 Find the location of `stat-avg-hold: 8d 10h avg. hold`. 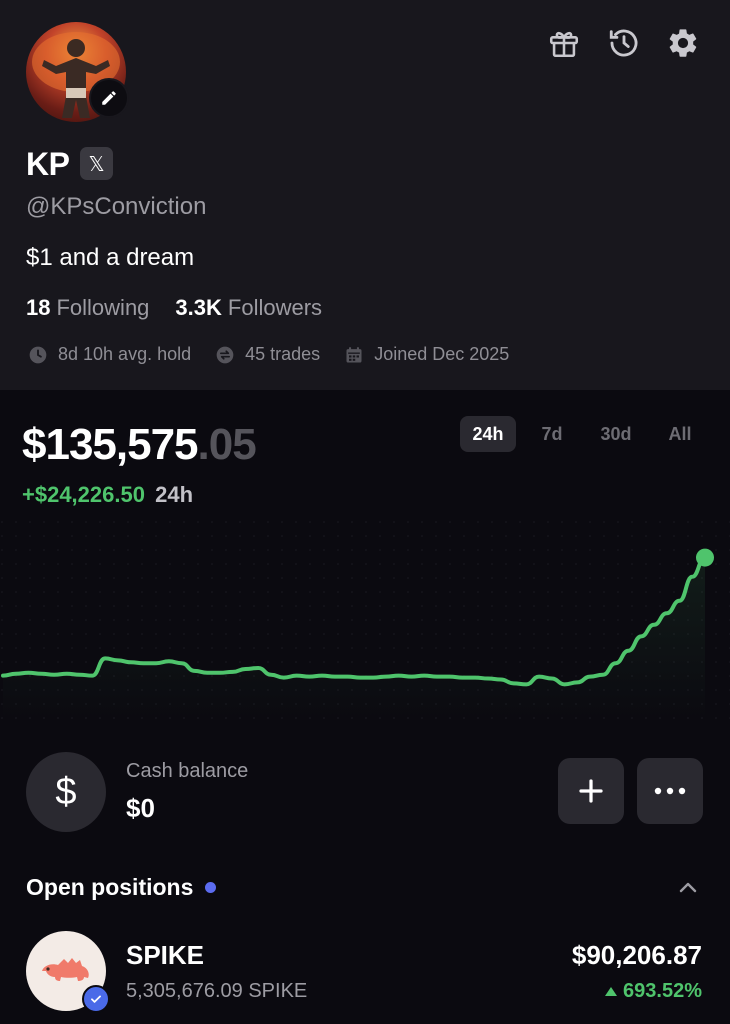

stat-avg-hold: 8d 10h avg. hold is located at coordinates (109, 354).